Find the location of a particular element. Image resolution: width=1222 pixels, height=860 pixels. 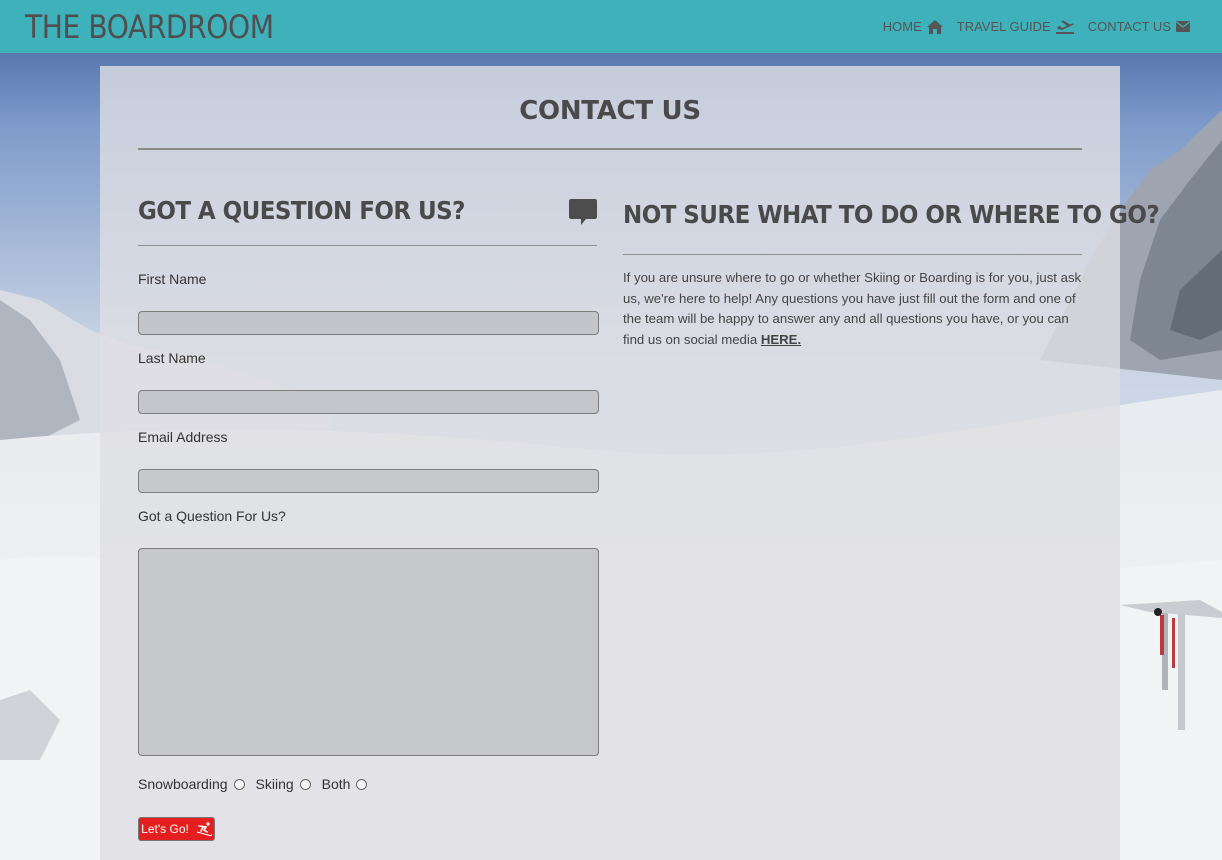

info-heading-divider is located at coordinates (852, 254).